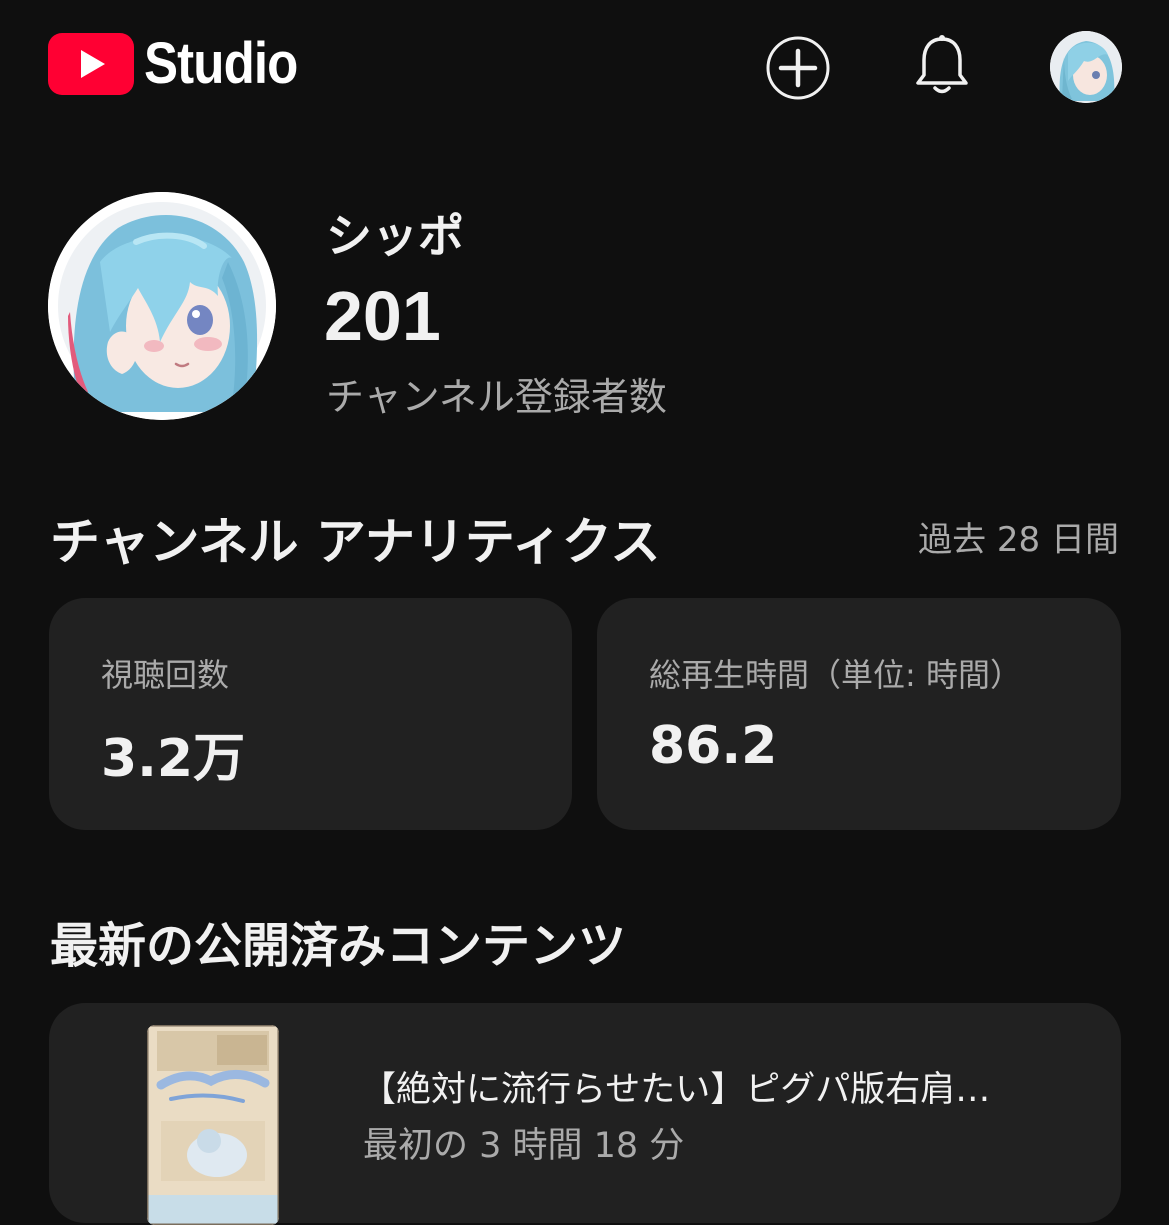  I want to click on account-avatar, so click(1086, 67).